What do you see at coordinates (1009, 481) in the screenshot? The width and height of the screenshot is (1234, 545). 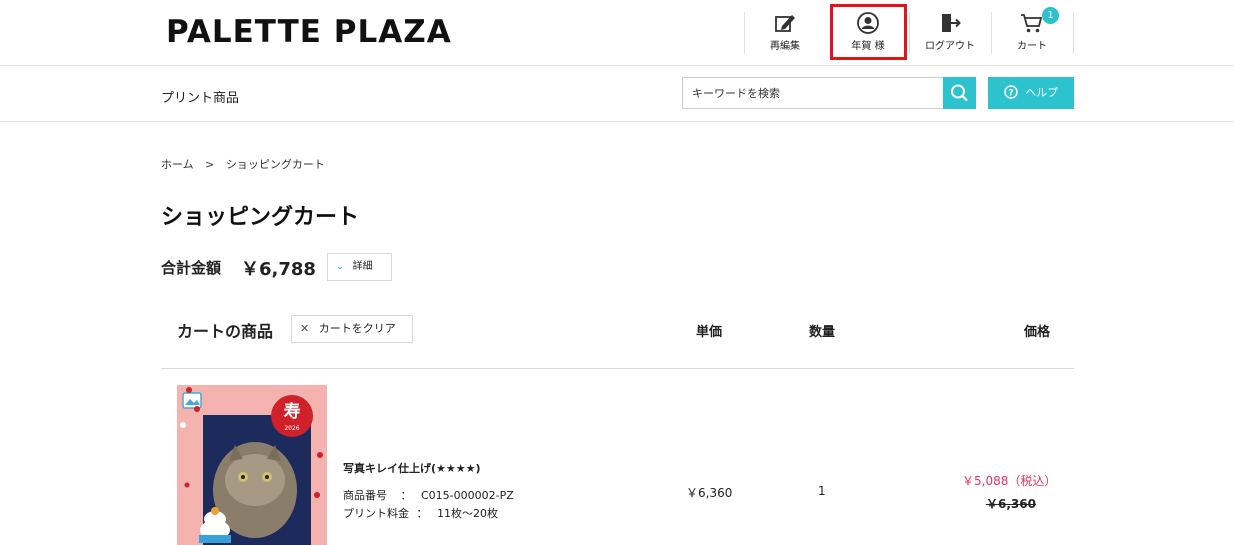 I see `sale-price: ￥5,088（税込）` at bounding box center [1009, 481].